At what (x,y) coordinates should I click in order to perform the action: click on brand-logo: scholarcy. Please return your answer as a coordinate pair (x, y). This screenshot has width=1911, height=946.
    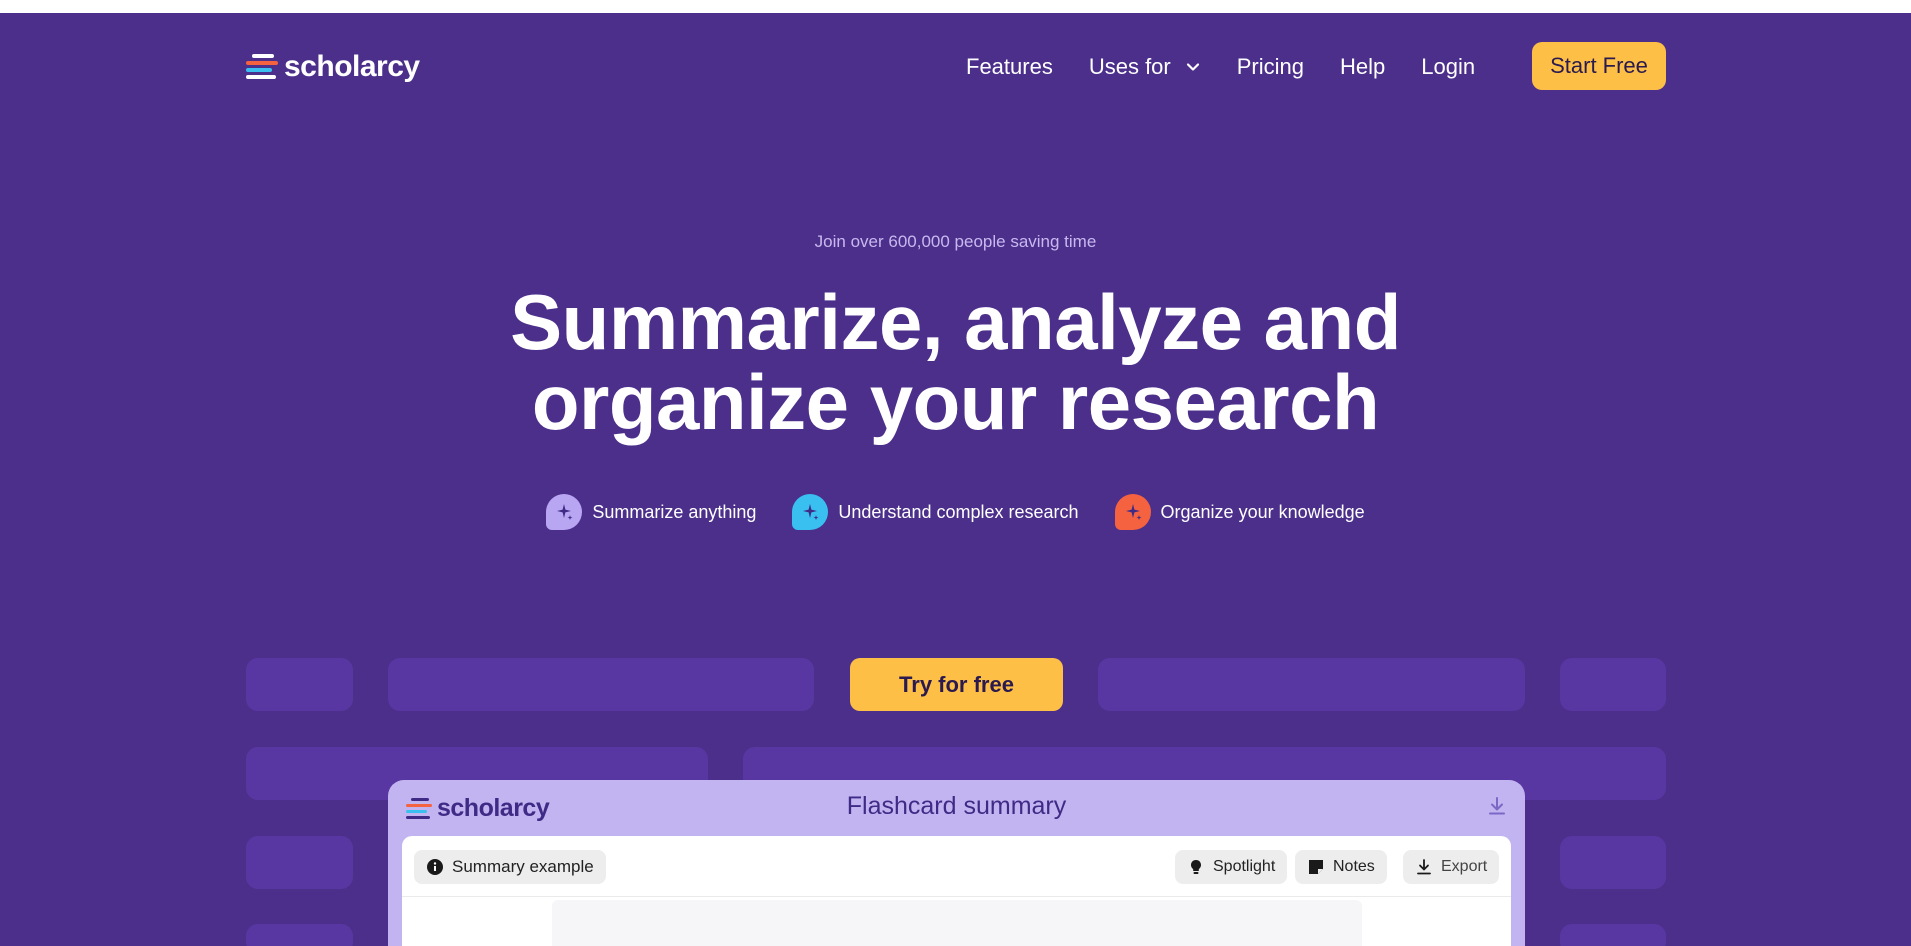
    Looking at the image, I should click on (333, 67).